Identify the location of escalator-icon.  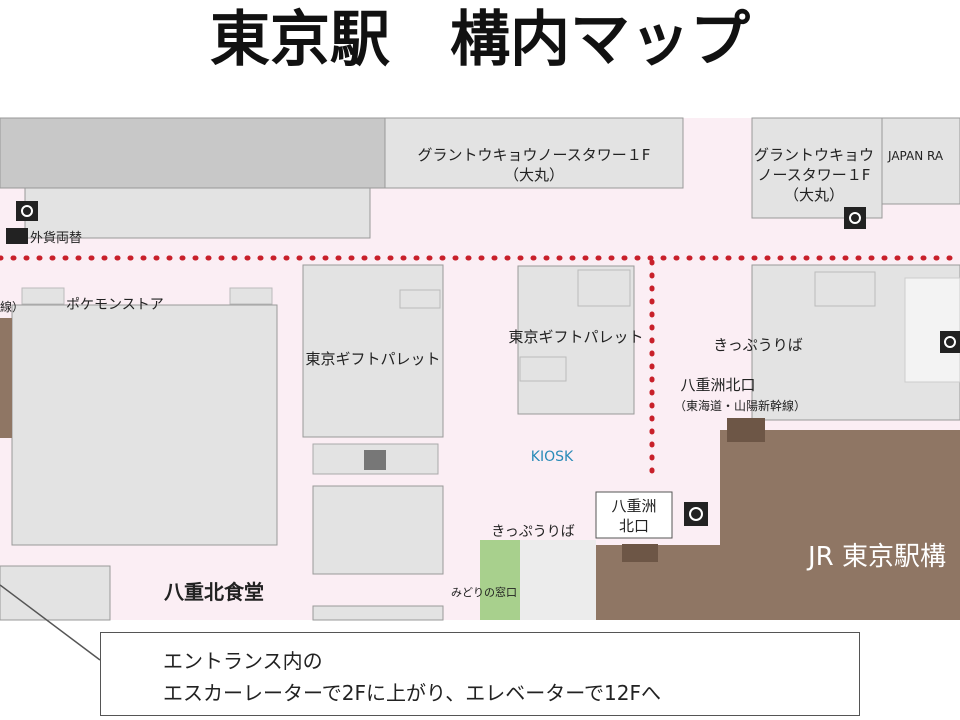
(375, 460).